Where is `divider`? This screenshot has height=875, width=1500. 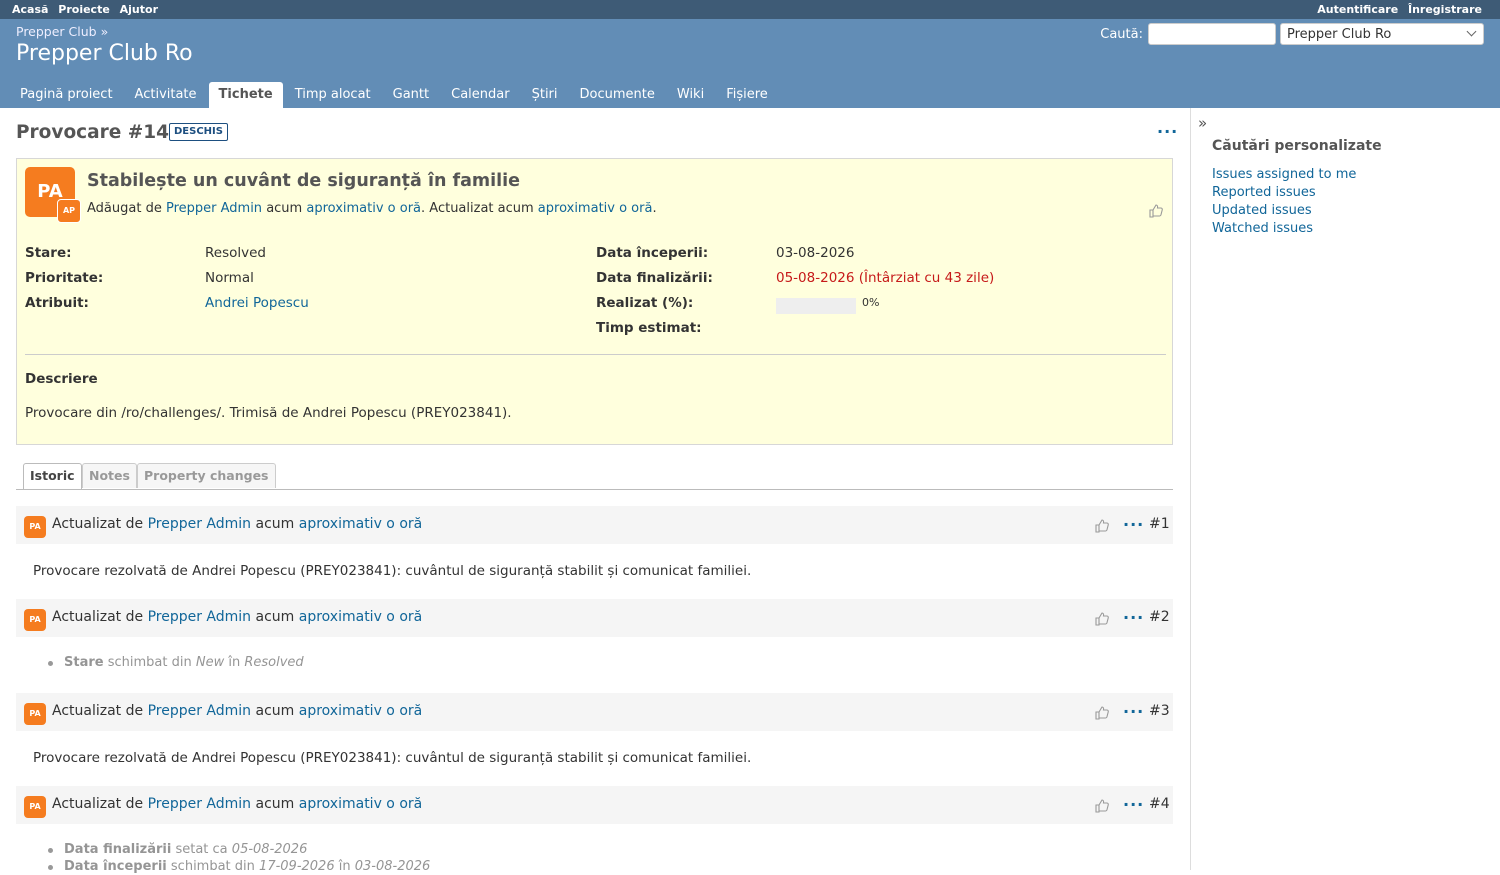 divider is located at coordinates (595, 354).